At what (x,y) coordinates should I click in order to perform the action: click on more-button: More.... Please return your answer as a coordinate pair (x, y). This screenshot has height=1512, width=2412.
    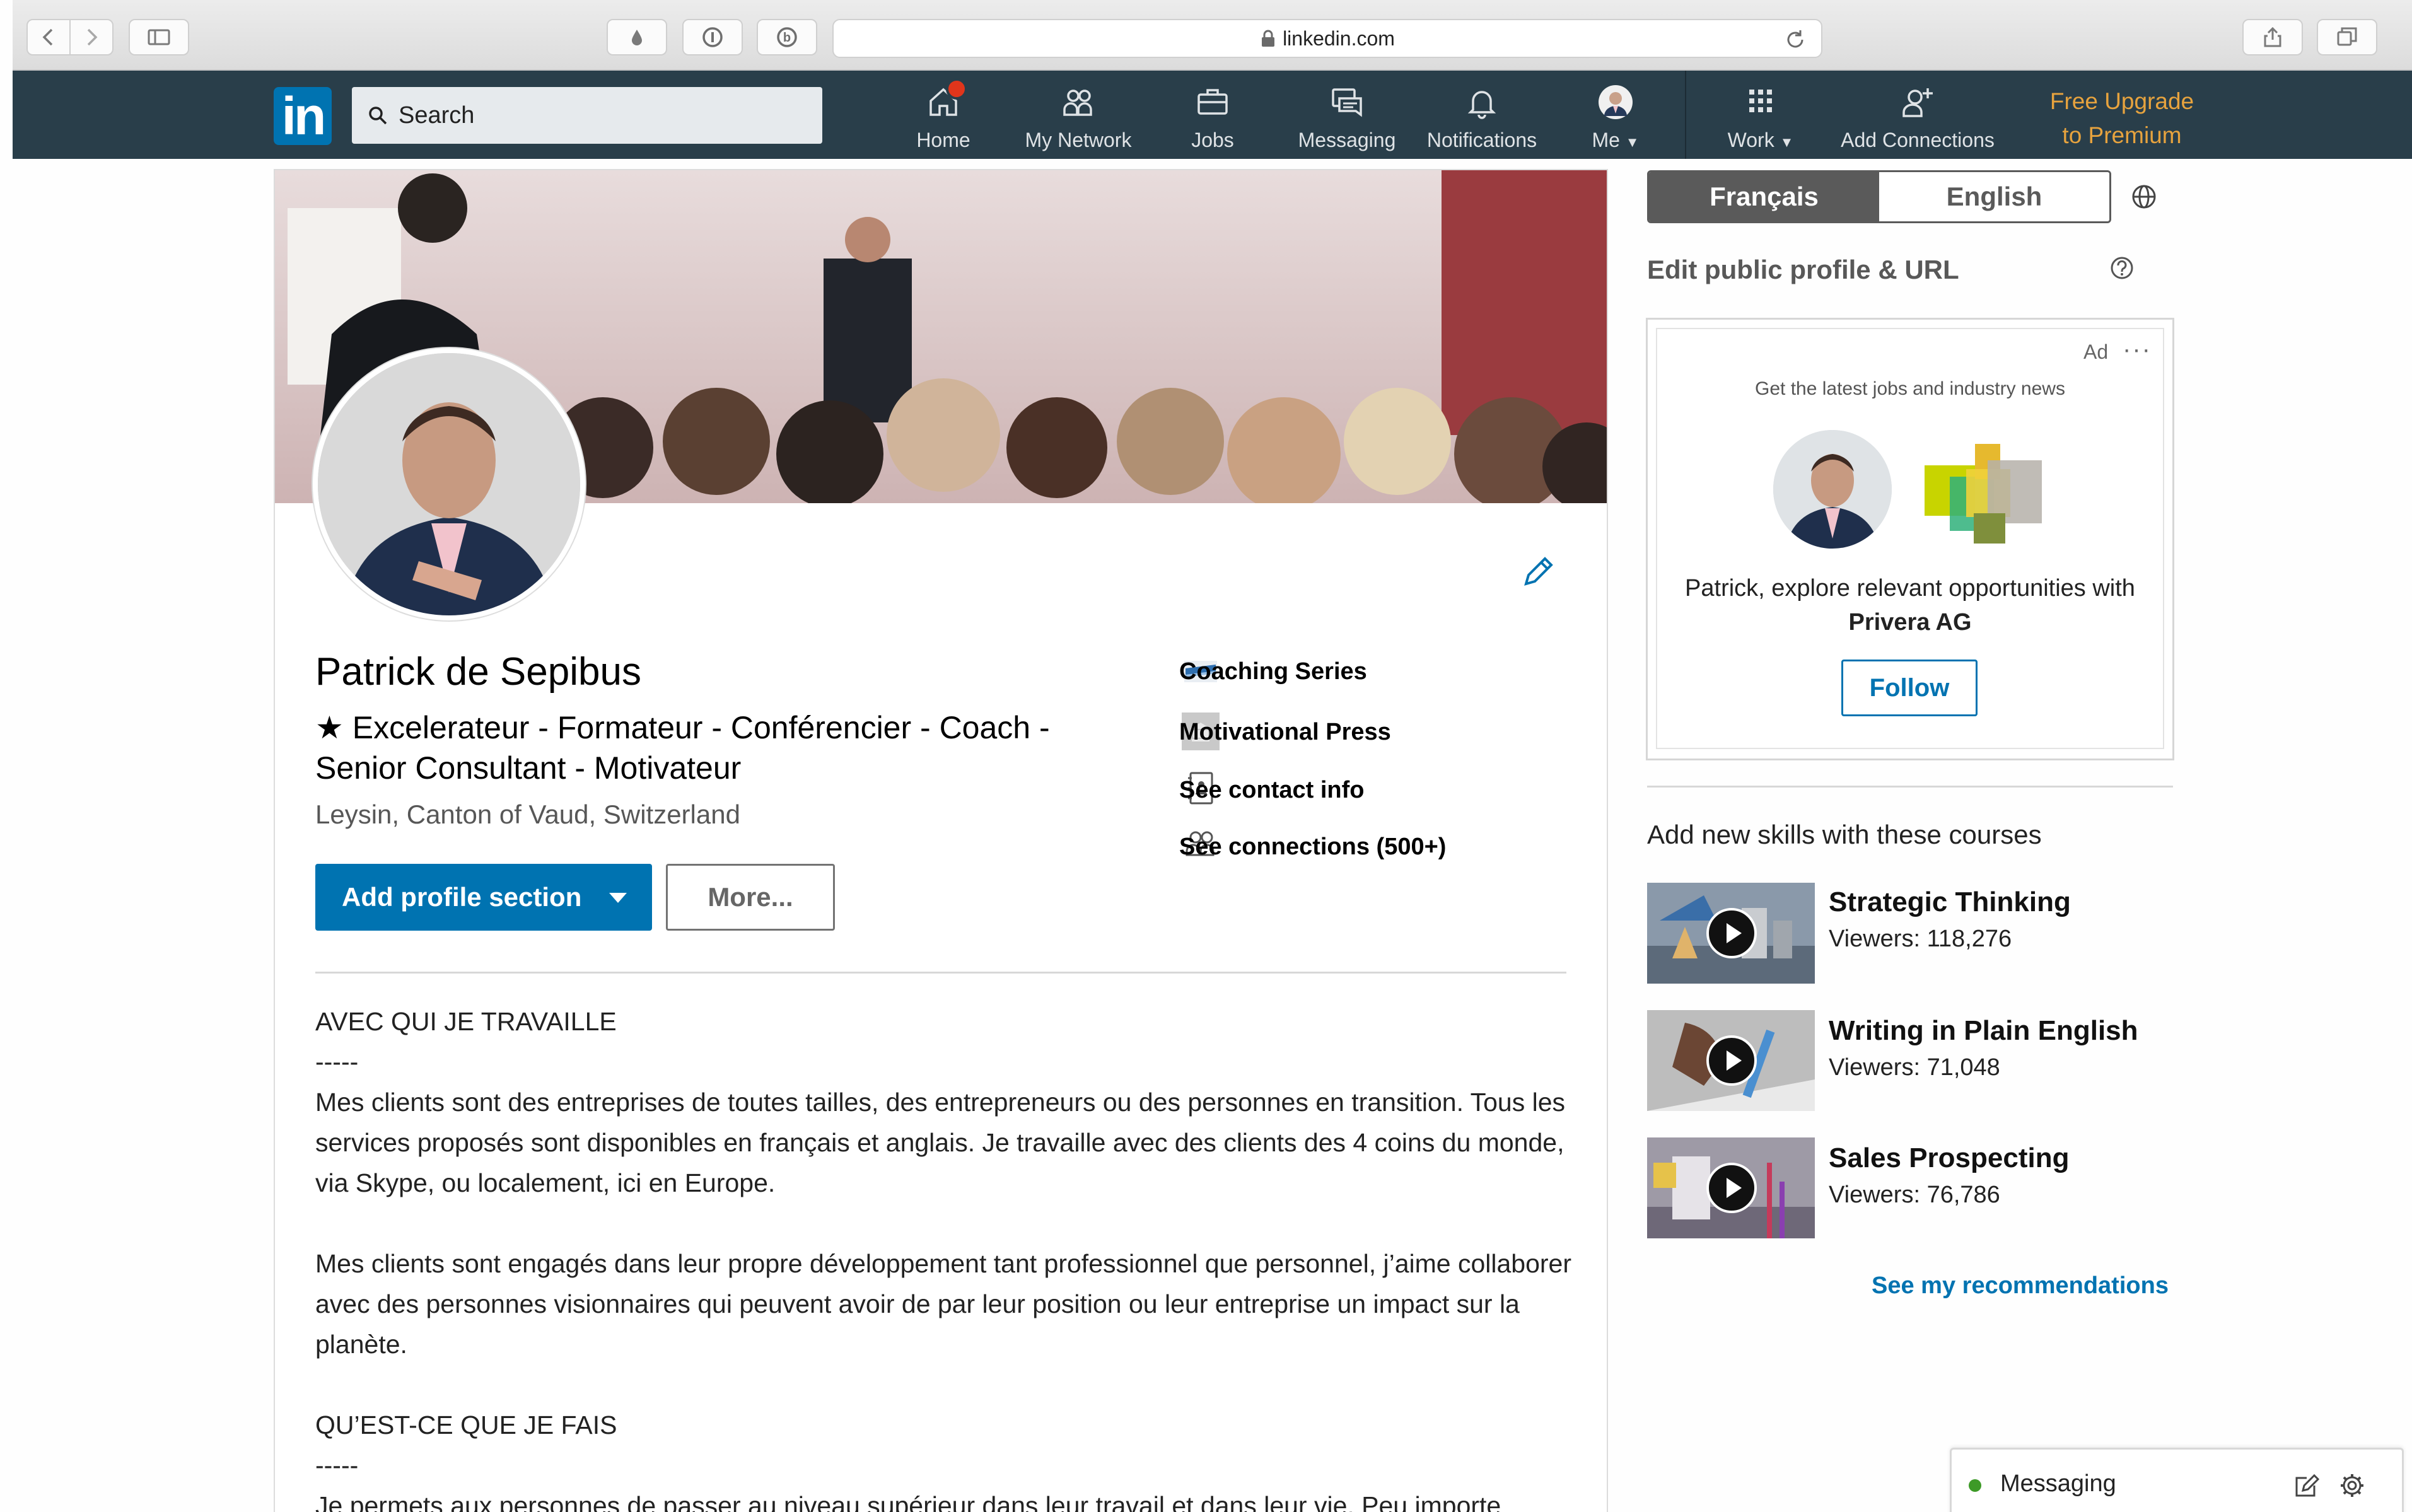
    Looking at the image, I should click on (751, 898).